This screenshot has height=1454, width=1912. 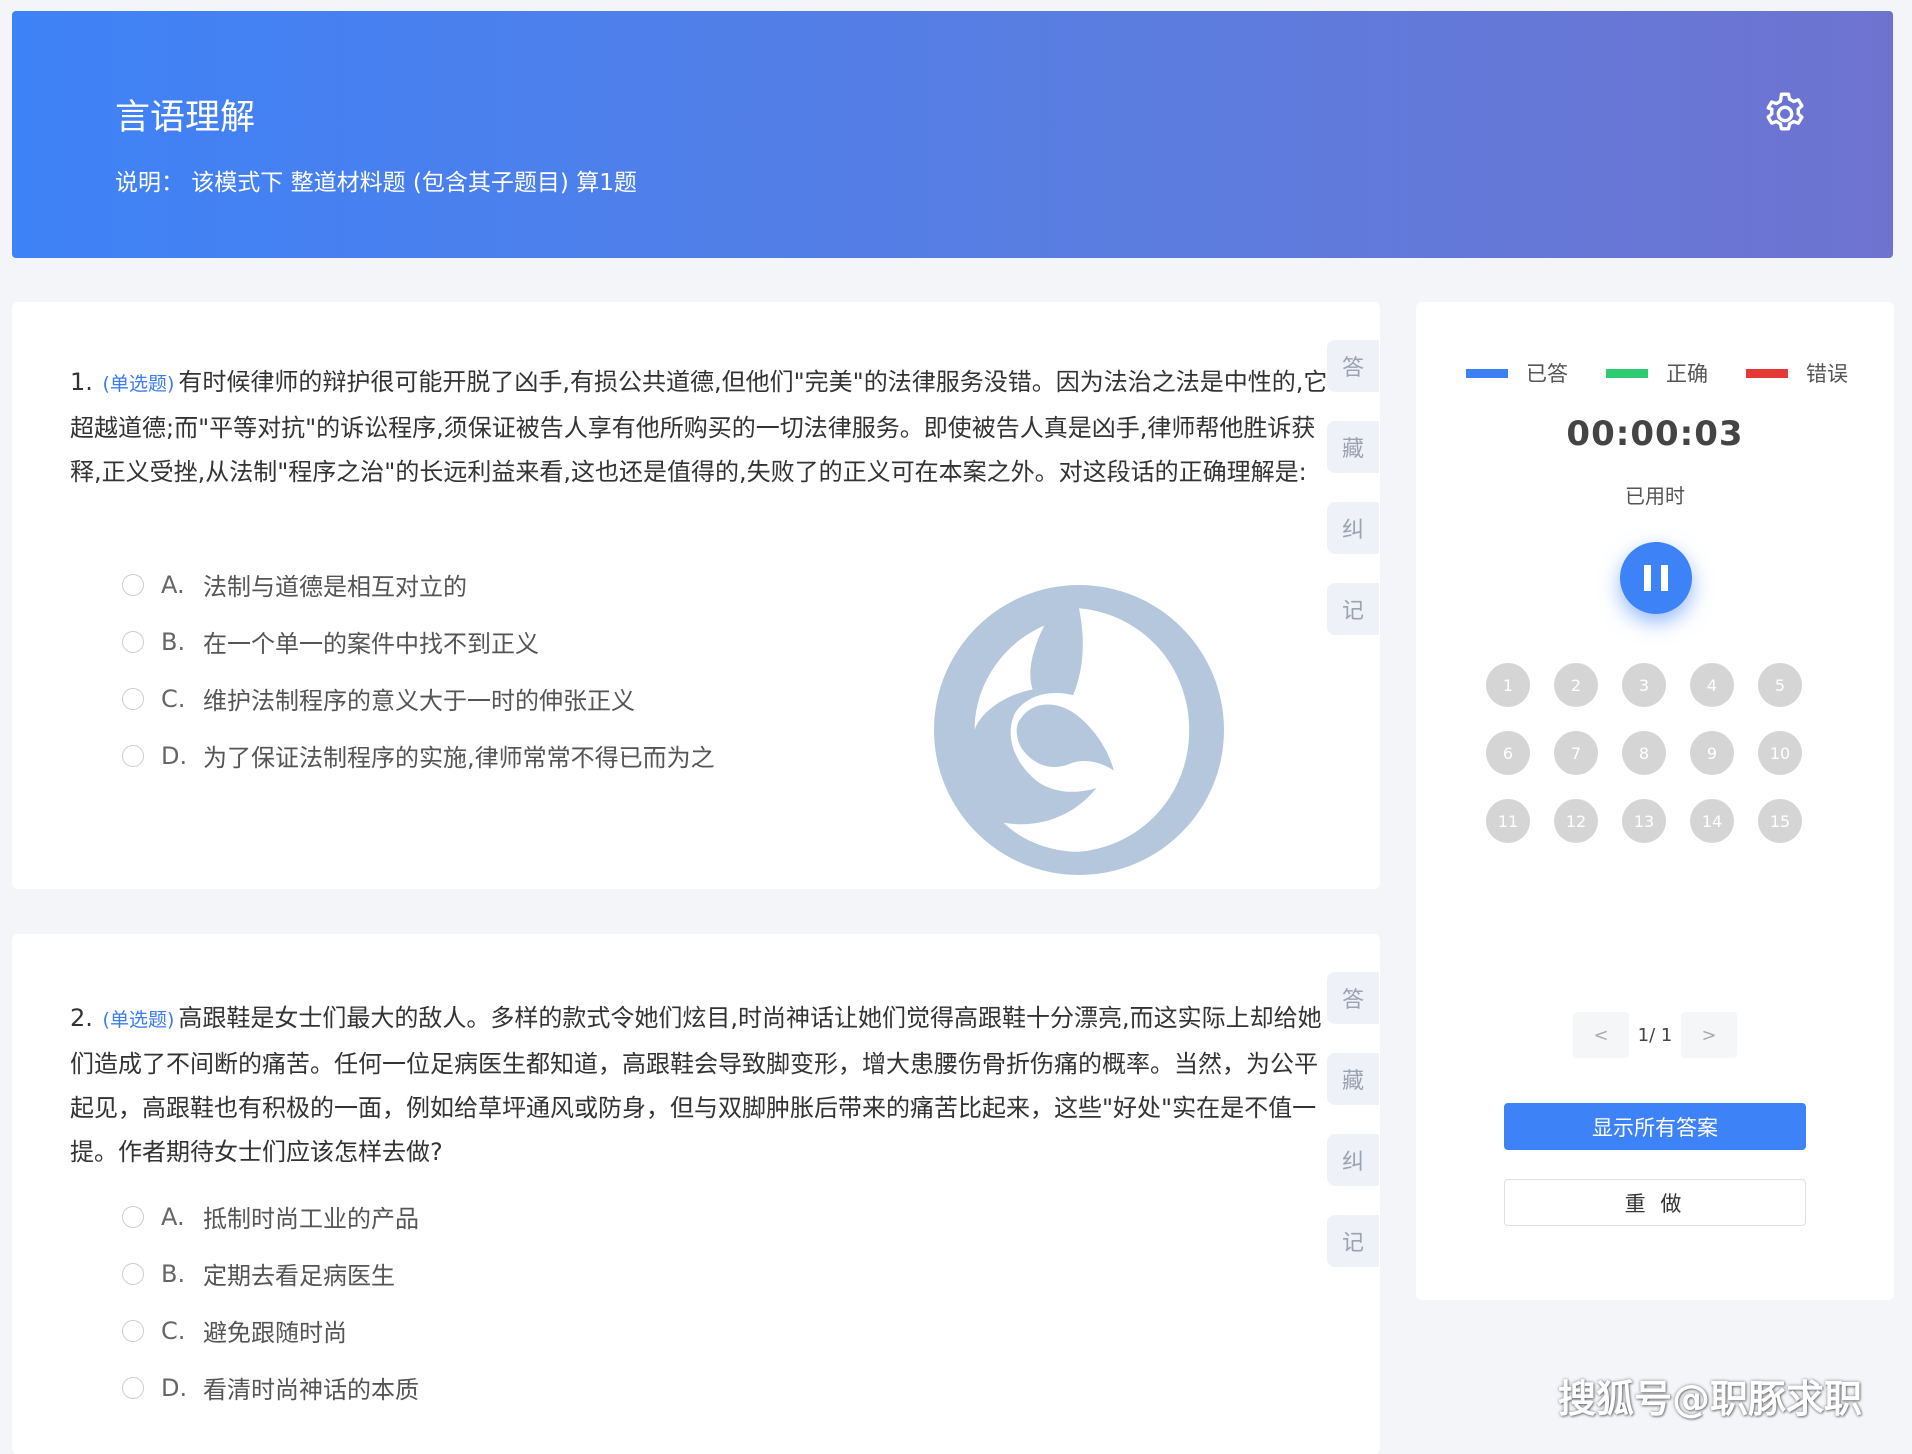 What do you see at coordinates (1508, 821) in the screenshot?
I see `question-nav-11: 11` at bounding box center [1508, 821].